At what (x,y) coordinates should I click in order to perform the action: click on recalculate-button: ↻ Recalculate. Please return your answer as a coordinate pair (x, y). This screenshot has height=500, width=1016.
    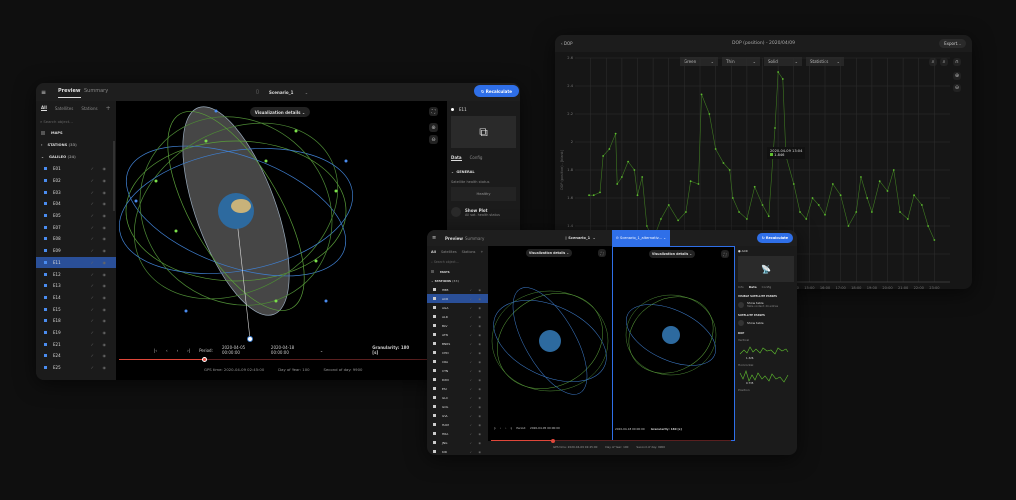
    Looking at the image, I should click on (775, 238).